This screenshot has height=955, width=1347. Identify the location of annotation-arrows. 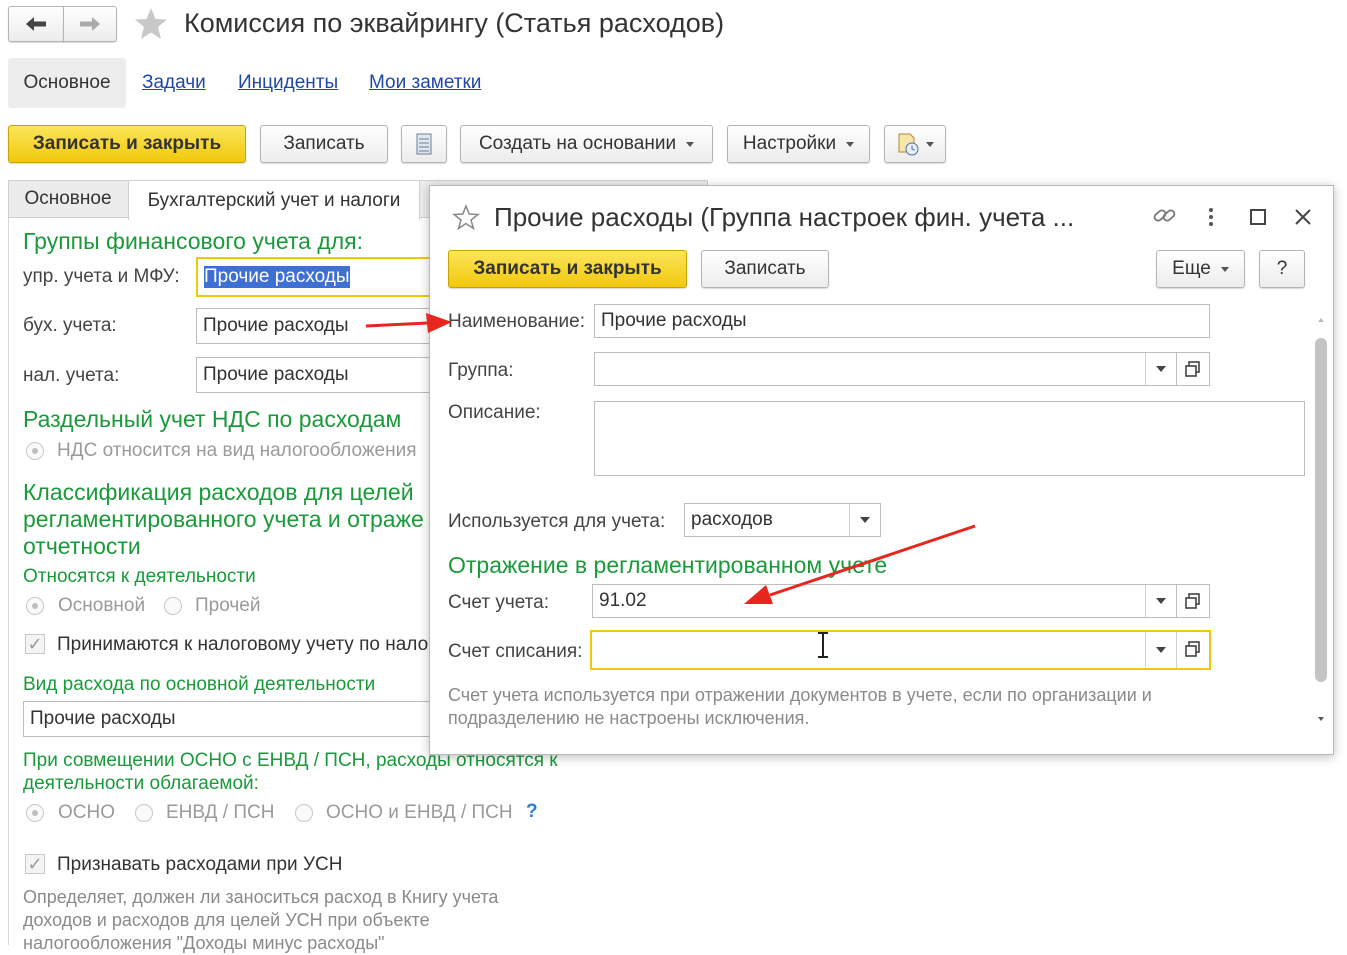
(670, 458).